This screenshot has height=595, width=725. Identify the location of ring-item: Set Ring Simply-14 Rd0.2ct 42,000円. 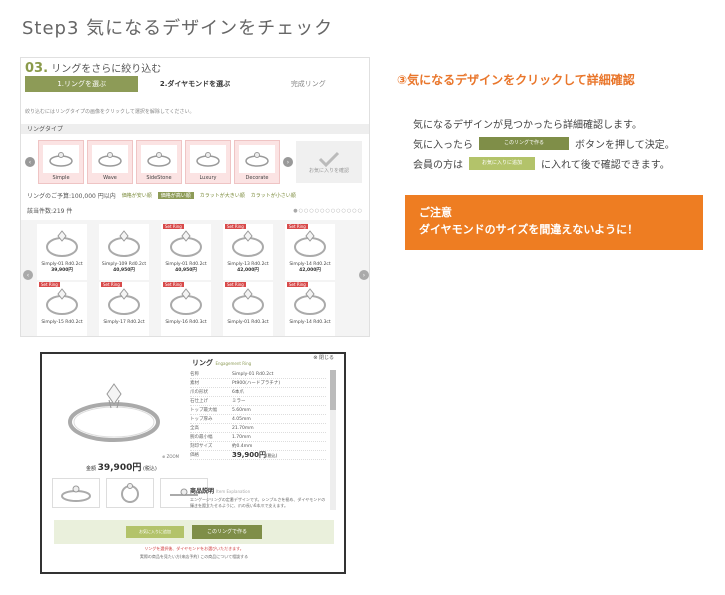
(310, 252).